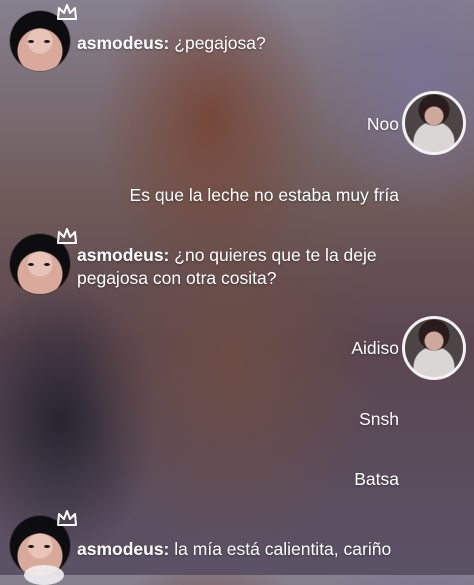  What do you see at coordinates (220, 43) in the screenshot?
I see `message-text: ¿pegajosa?` at bounding box center [220, 43].